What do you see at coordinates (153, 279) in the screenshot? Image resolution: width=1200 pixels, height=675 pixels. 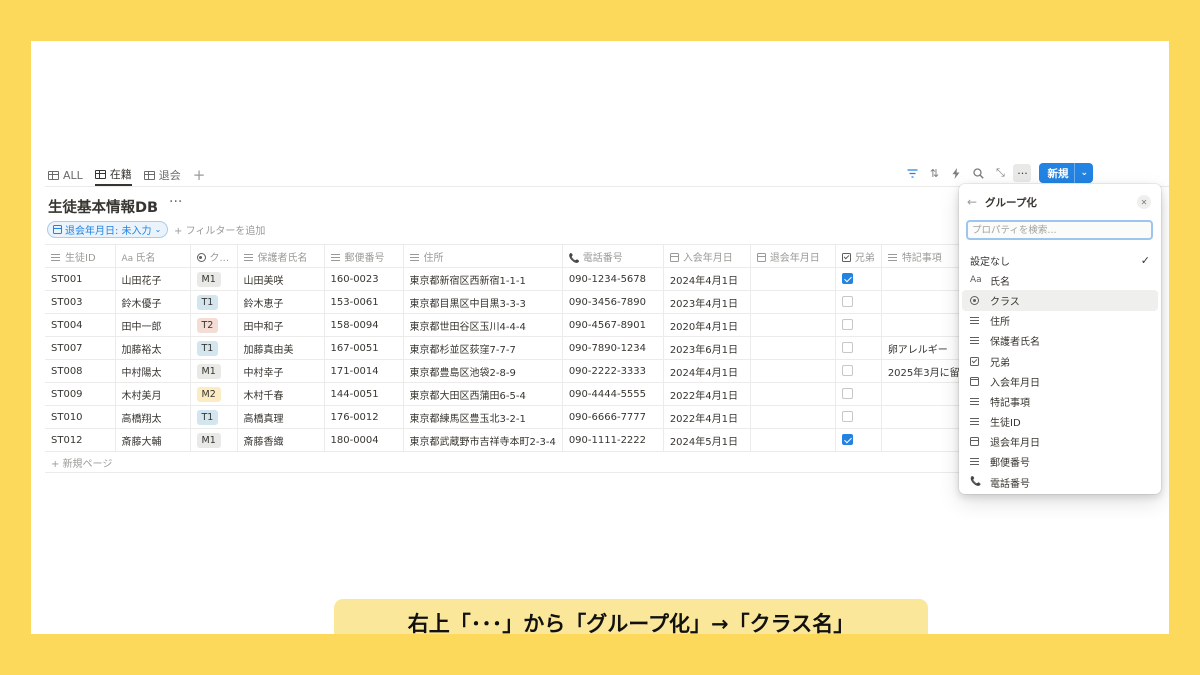 I see `cell-name: 山田花子` at bounding box center [153, 279].